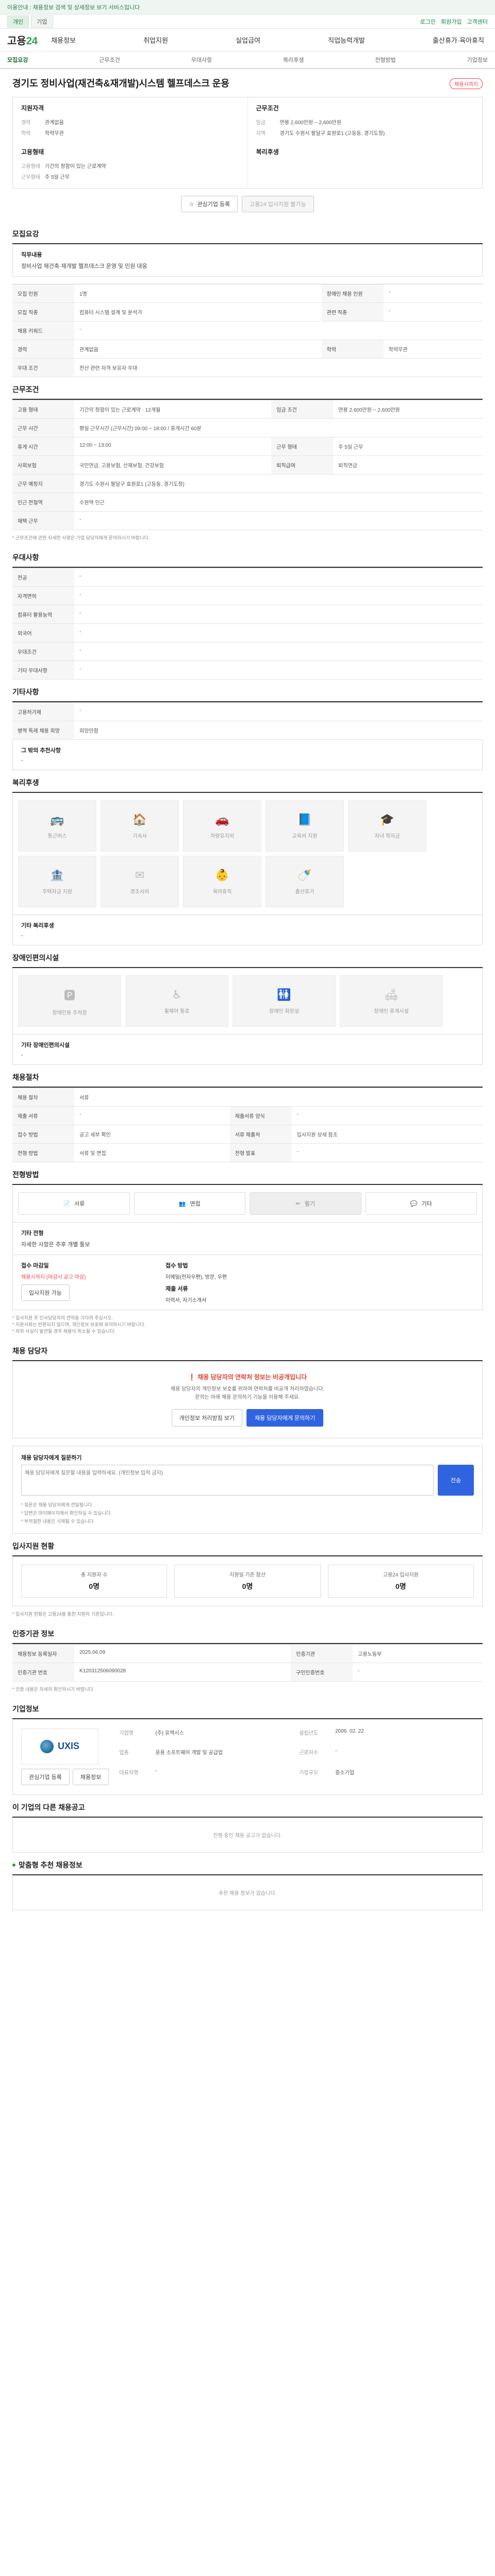 The height and width of the screenshot is (2576, 495). What do you see at coordinates (45, 1776) in the screenshot?
I see `company-interest-button: 관심기업 등록` at bounding box center [45, 1776].